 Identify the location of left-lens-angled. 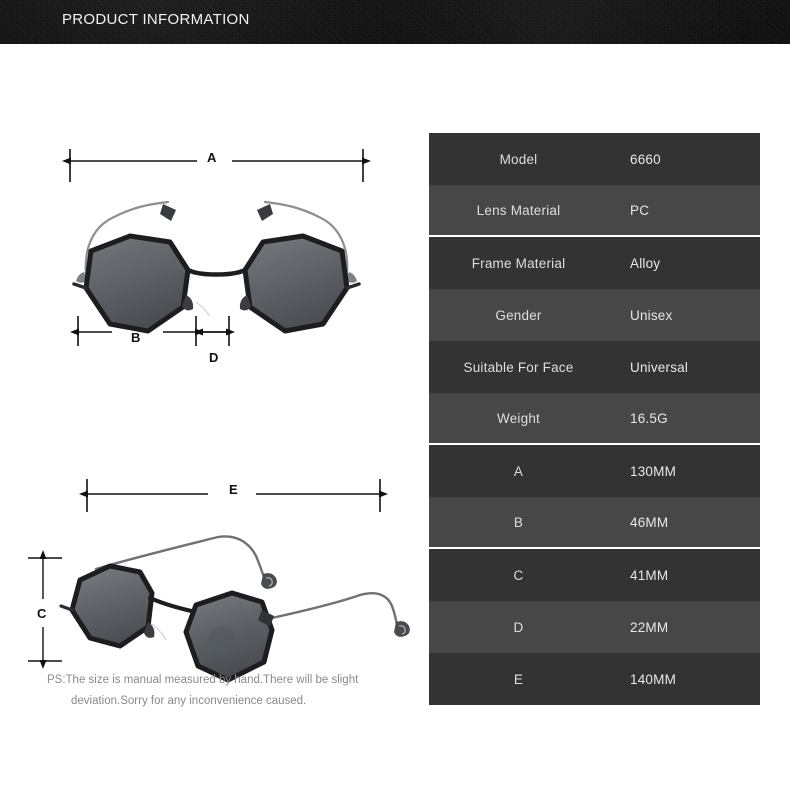
(112, 606).